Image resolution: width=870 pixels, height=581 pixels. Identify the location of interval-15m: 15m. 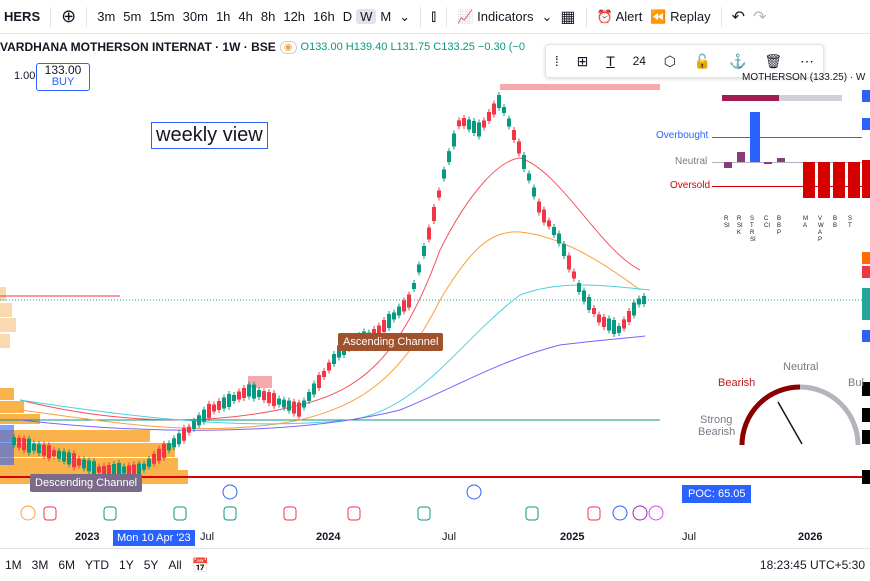
(161, 16).